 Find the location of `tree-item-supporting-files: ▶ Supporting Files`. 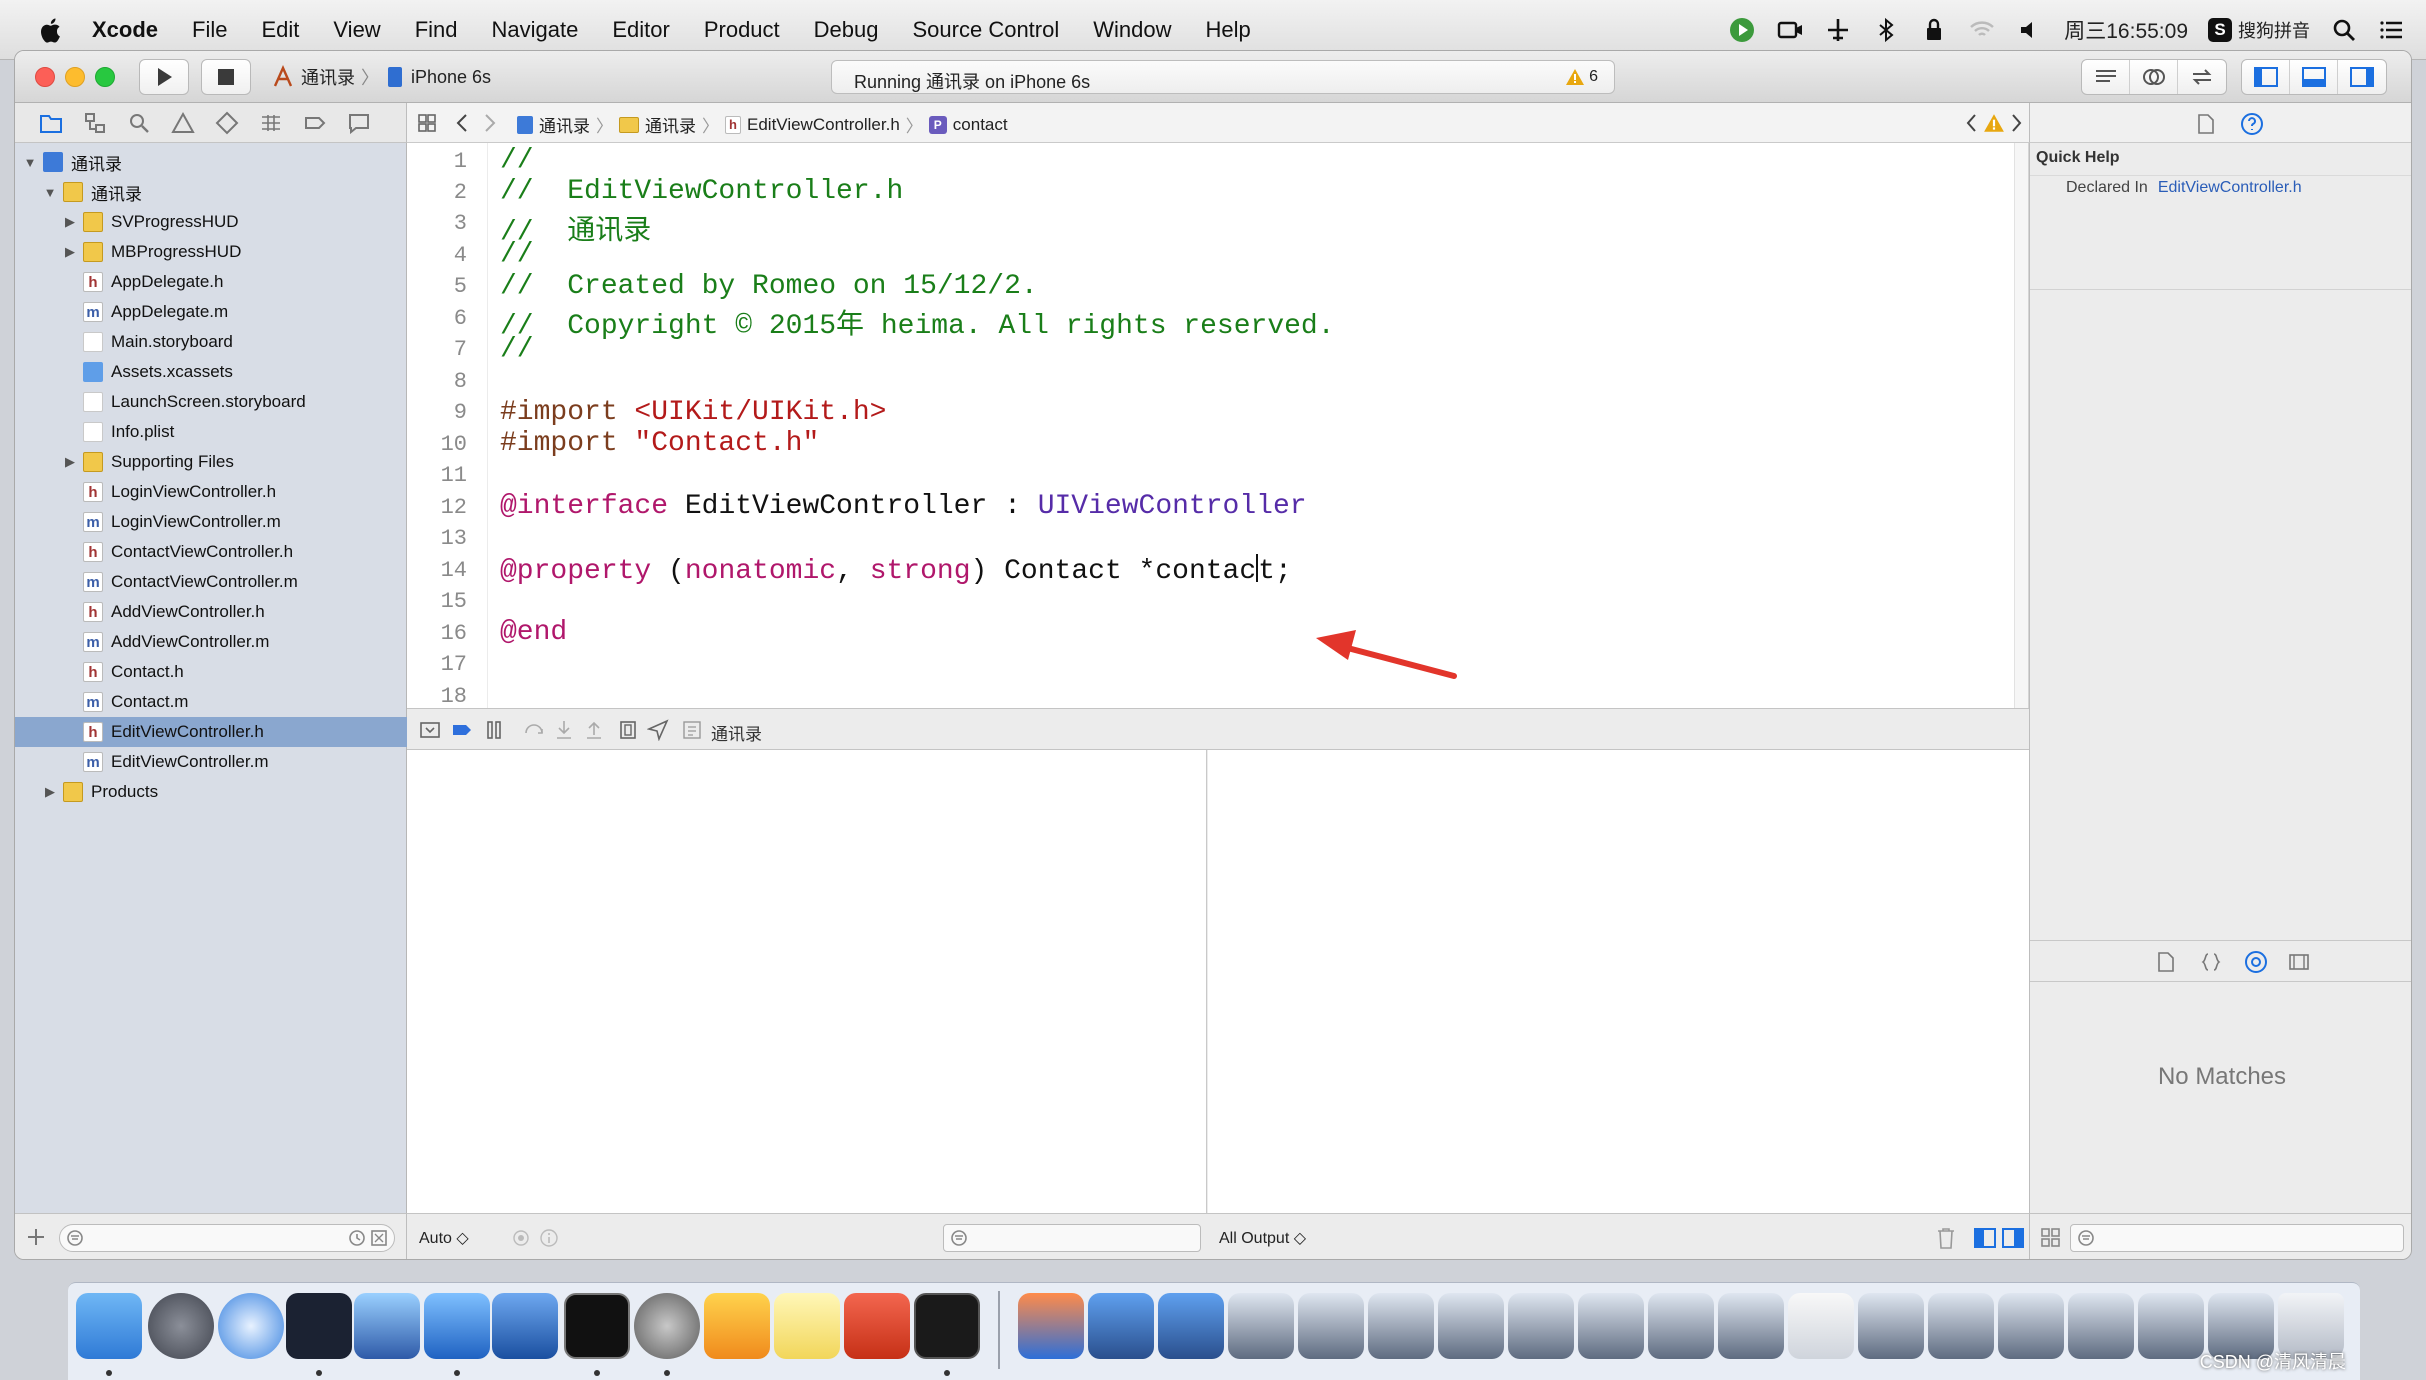

tree-item-supporting-files: ▶ Supporting Files is located at coordinates (211, 462).